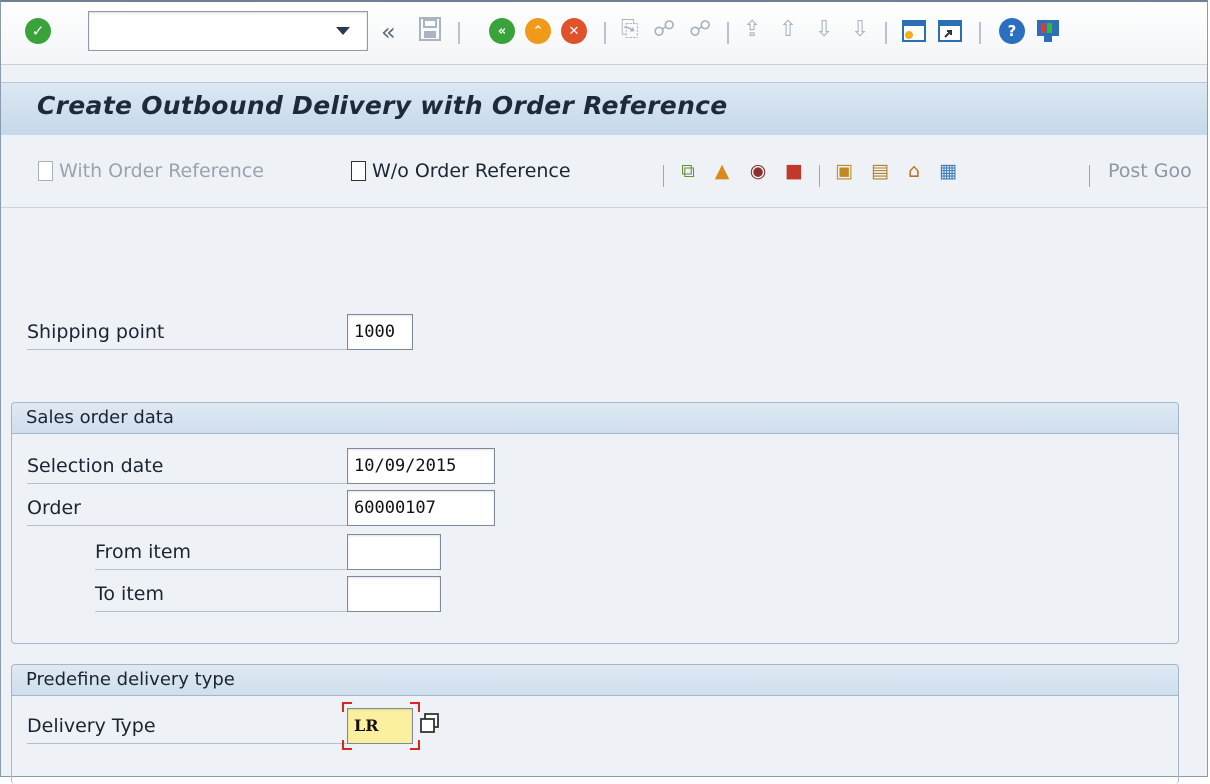  What do you see at coordinates (100, 417) in the screenshot?
I see `sales-order-data-title: Sales order data` at bounding box center [100, 417].